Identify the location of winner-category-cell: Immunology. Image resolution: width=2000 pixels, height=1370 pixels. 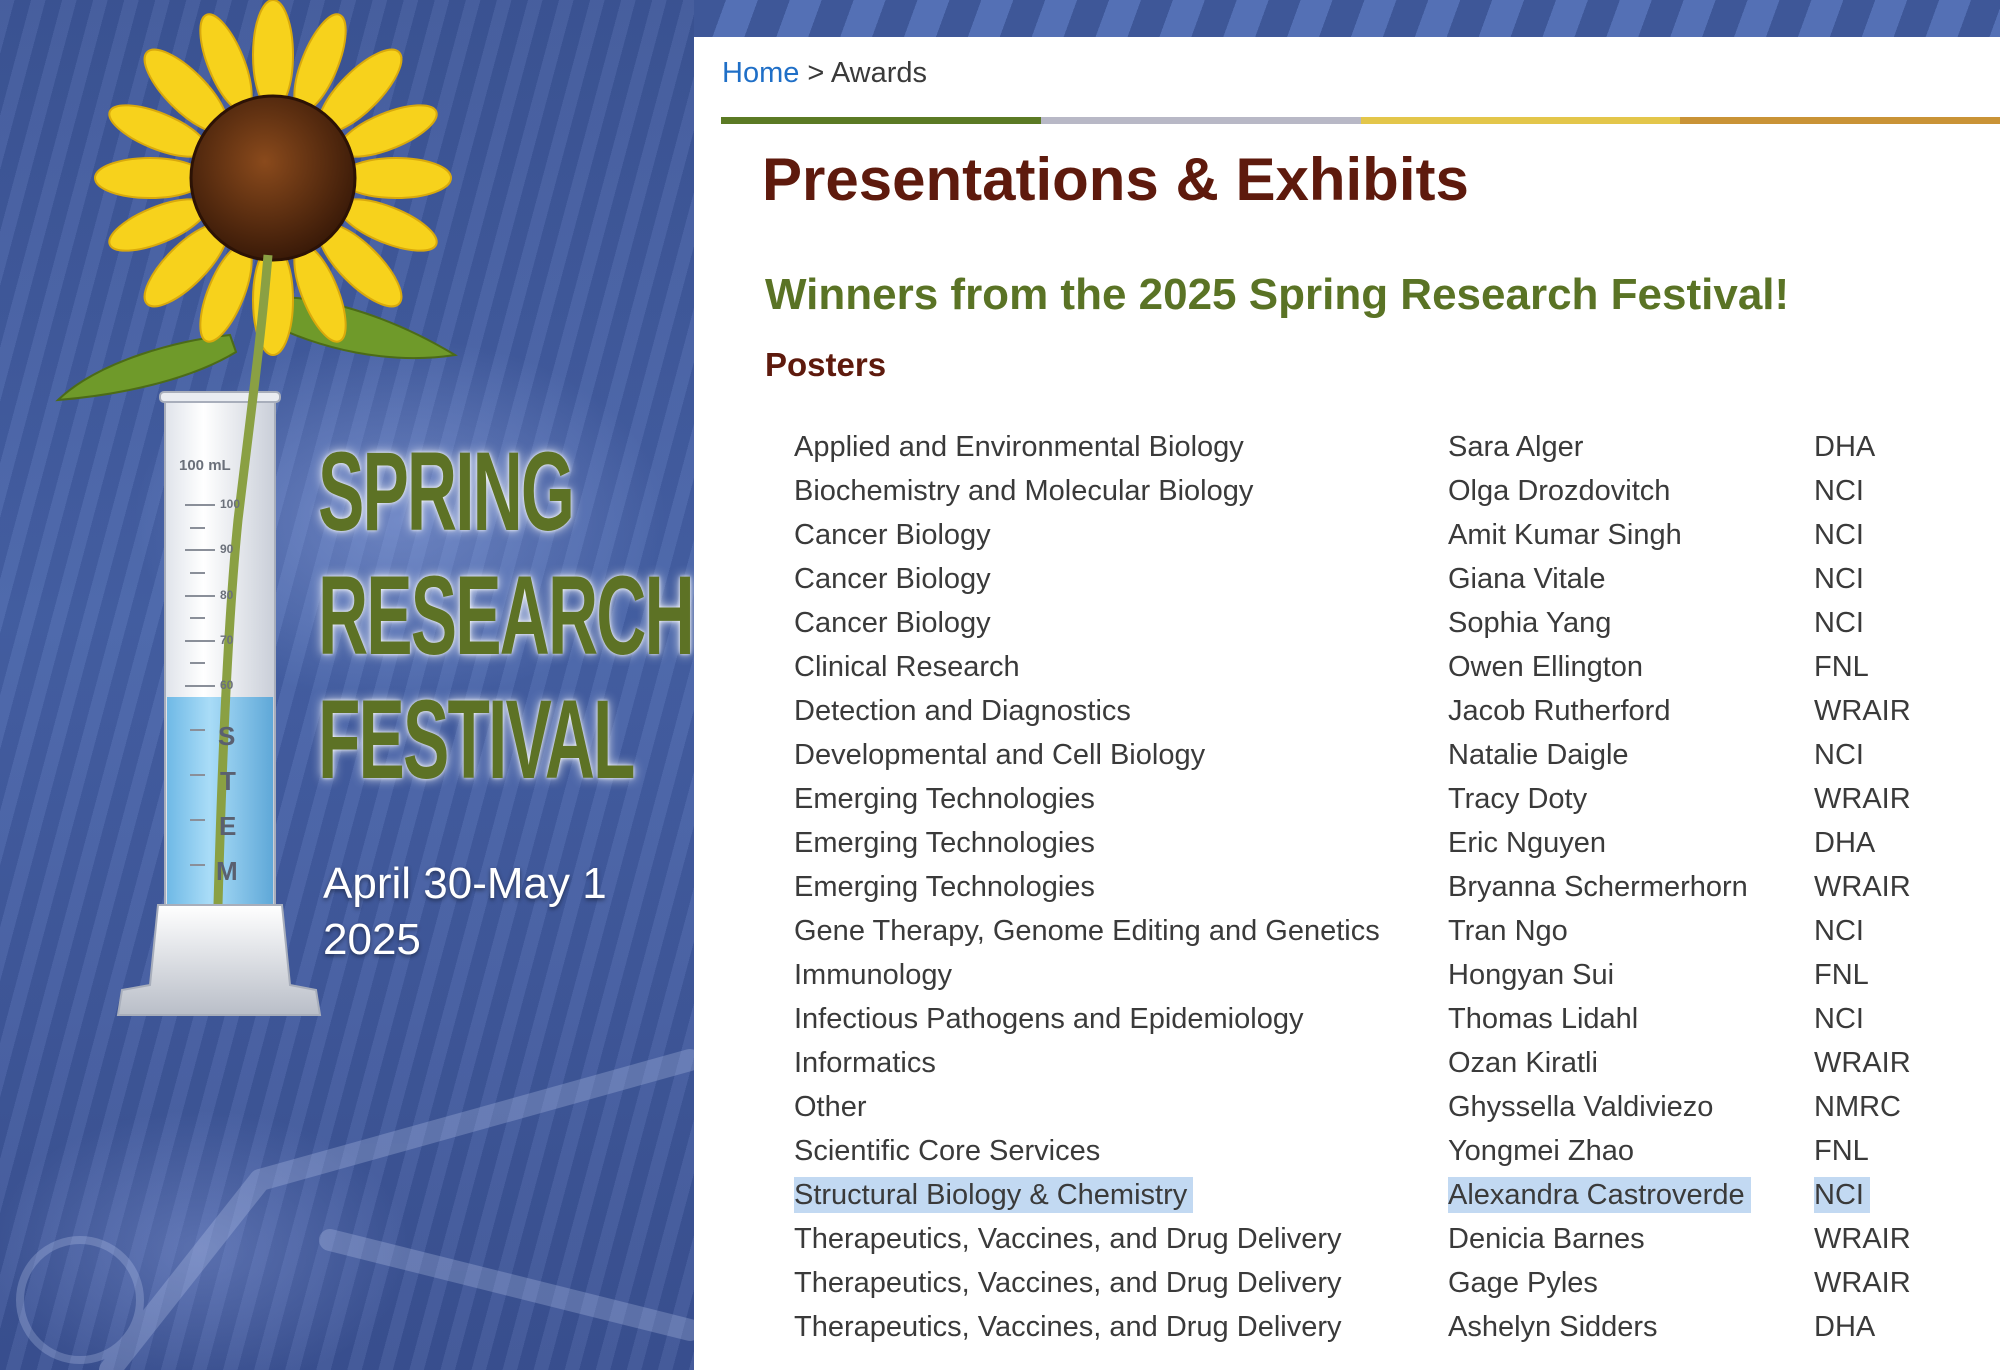
(1121, 975).